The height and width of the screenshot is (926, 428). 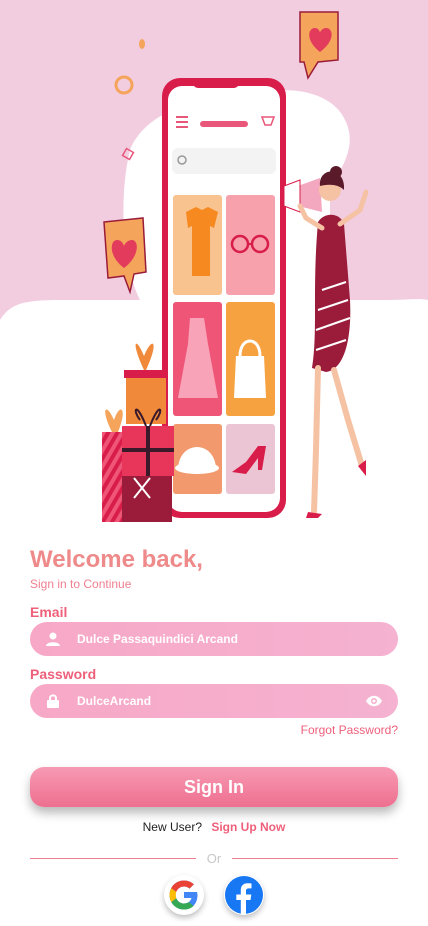 I want to click on forgot-password-link: Forgot Password?, so click(x=349, y=730).